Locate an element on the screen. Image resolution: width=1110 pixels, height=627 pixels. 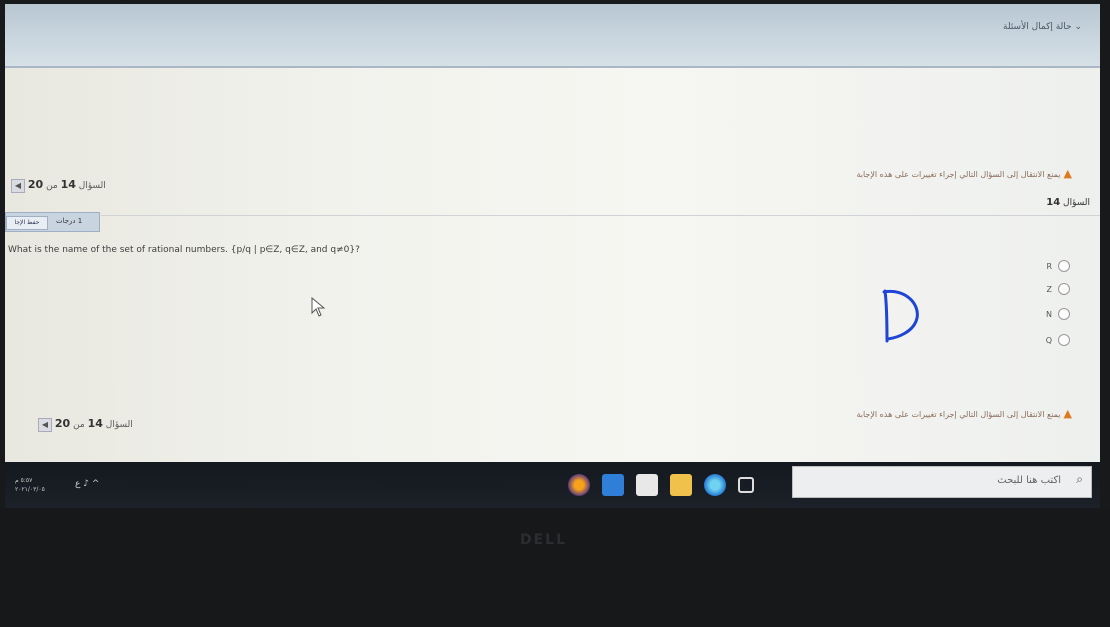
question-divider is located at coordinates (600, 215).